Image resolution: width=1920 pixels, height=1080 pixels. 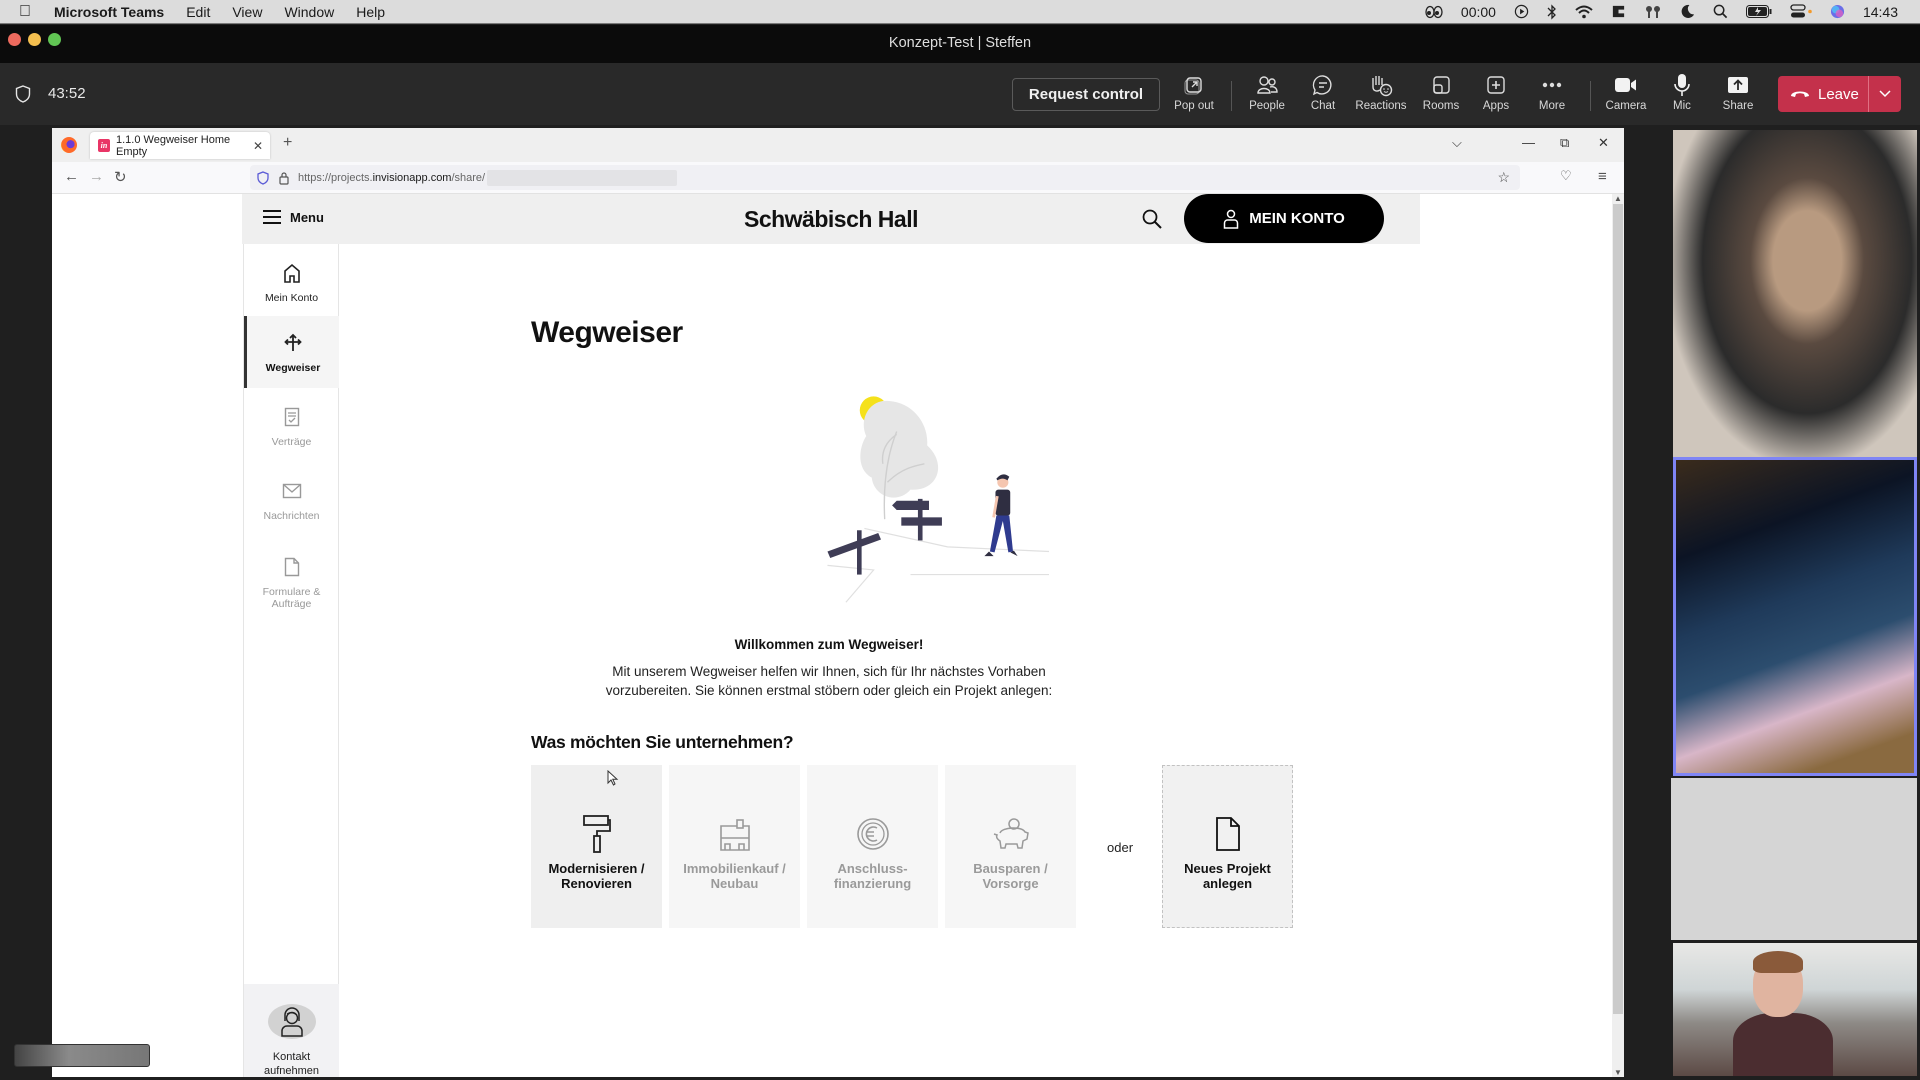 What do you see at coordinates (596, 868) in the screenshot?
I see `card-label-1: Modernisieren /` at bounding box center [596, 868].